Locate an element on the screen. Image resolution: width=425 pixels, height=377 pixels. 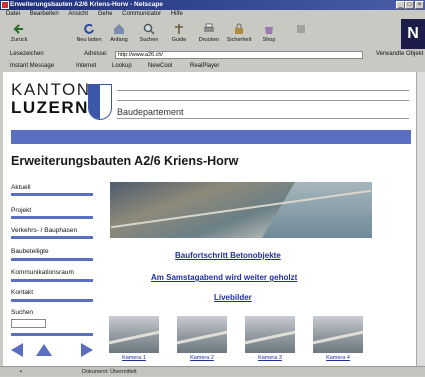
search-button: Suchen is located at coordinates (149, 34).